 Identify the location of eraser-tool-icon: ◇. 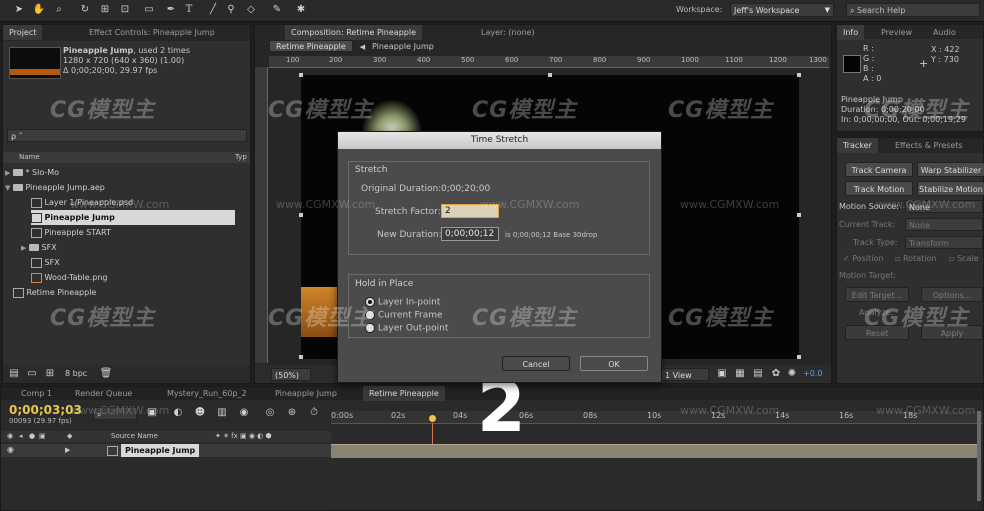
(251, 10).